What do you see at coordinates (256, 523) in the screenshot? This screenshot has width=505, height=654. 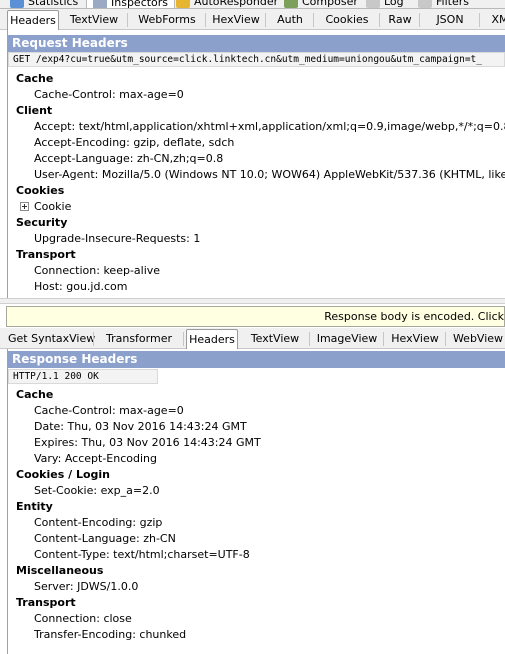 I see `header-row: Content-Encoding: gzip` at bounding box center [256, 523].